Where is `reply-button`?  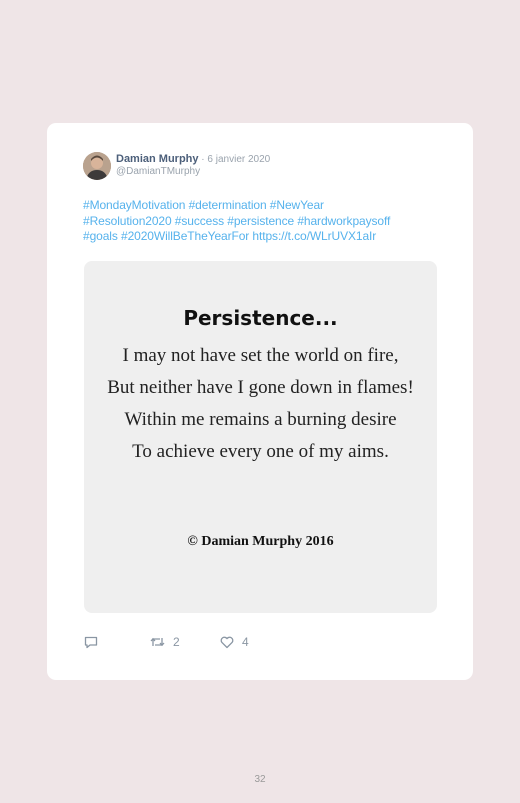
reply-button is located at coordinates (91, 642).